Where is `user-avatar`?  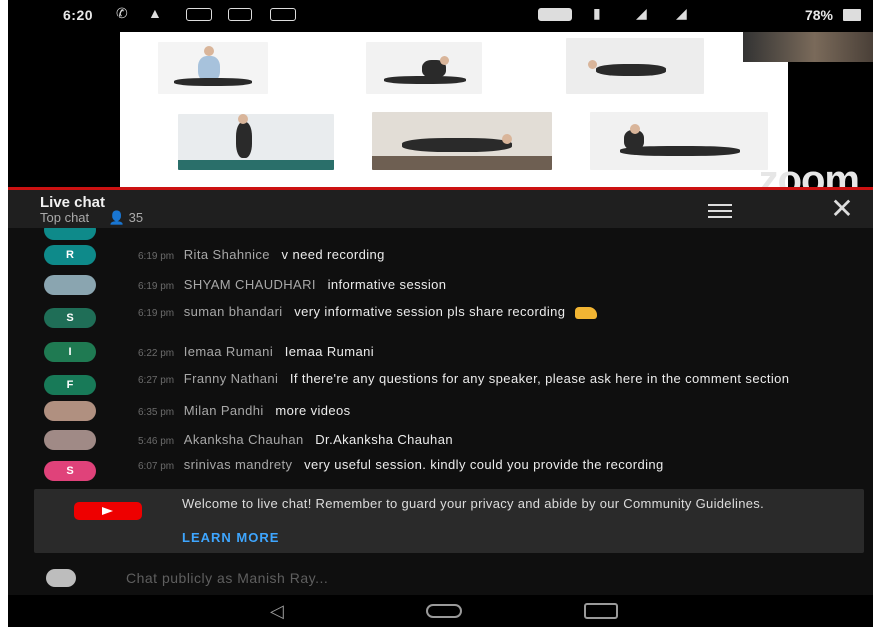 user-avatar is located at coordinates (61, 578).